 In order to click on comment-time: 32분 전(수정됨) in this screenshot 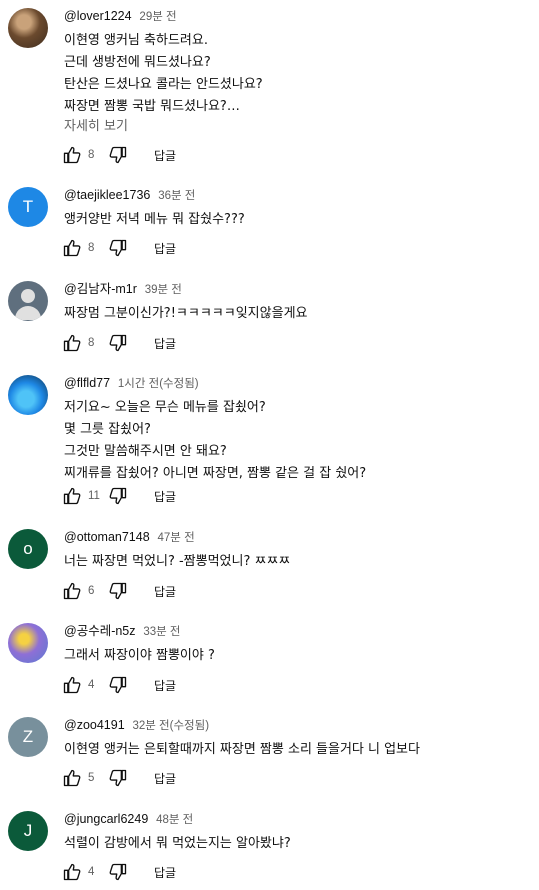, I will do `click(170, 726)`.